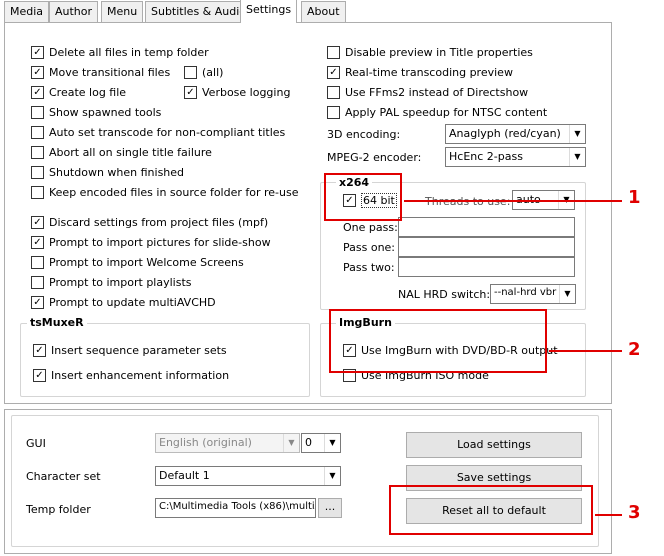 The width and height of the screenshot is (664, 556). I want to click on option-insert-sei: ✓ Insert enhancement information, so click(131, 375).